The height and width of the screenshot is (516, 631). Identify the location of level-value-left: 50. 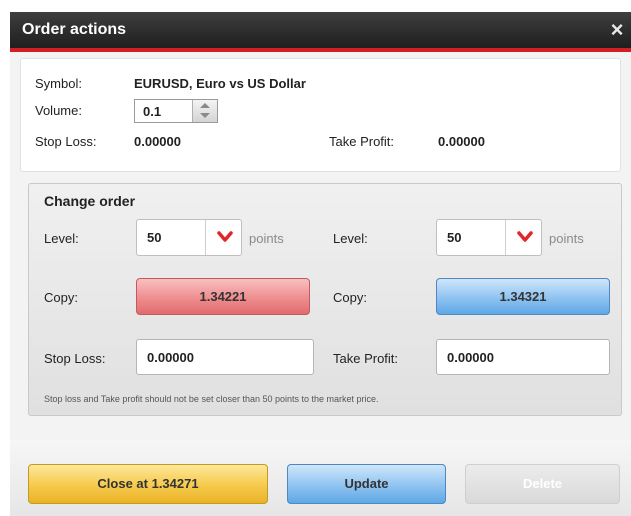
(154, 237).